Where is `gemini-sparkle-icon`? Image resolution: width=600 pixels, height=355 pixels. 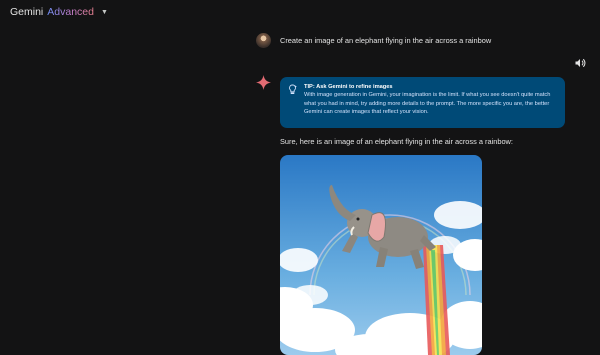
gemini-sparkle-icon is located at coordinates (263, 82).